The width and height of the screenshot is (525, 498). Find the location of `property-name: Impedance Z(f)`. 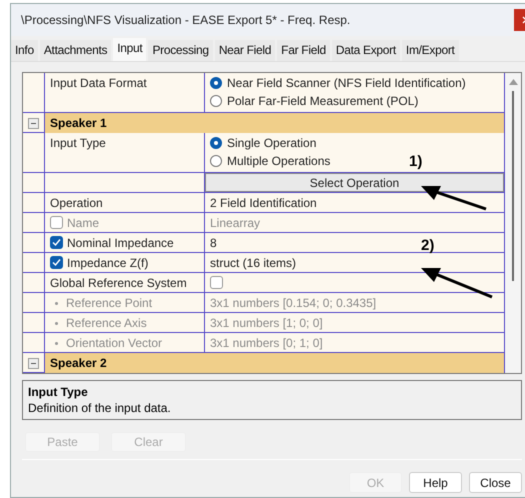

property-name: Impedance Z(f) is located at coordinates (107, 263).